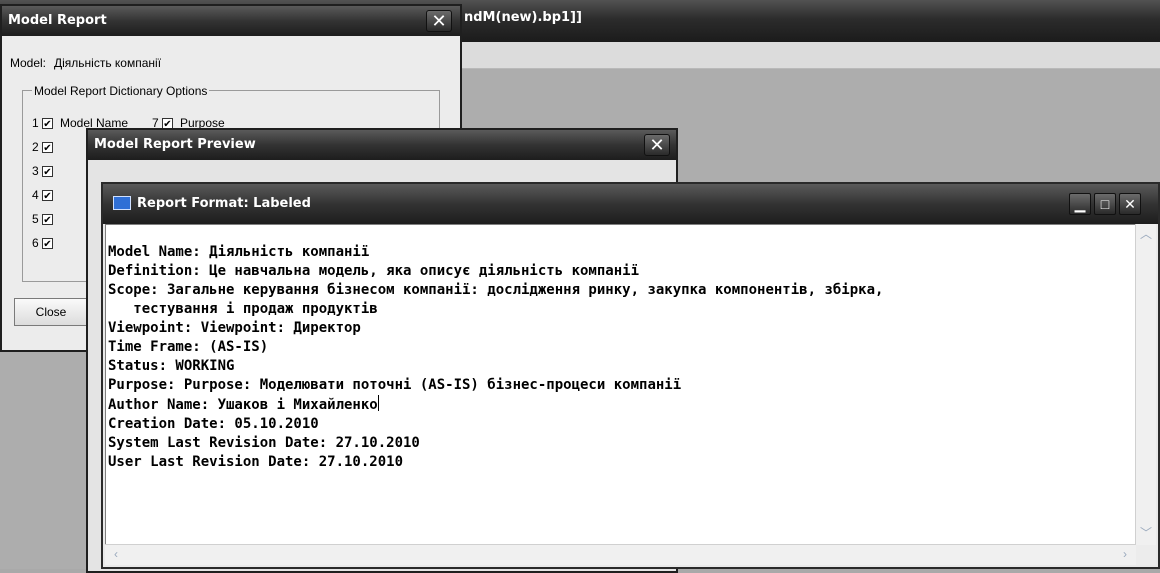 This screenshot has width=1160, height=573. I want to click on option-checkbox-2: ✔, so click(47, 148).